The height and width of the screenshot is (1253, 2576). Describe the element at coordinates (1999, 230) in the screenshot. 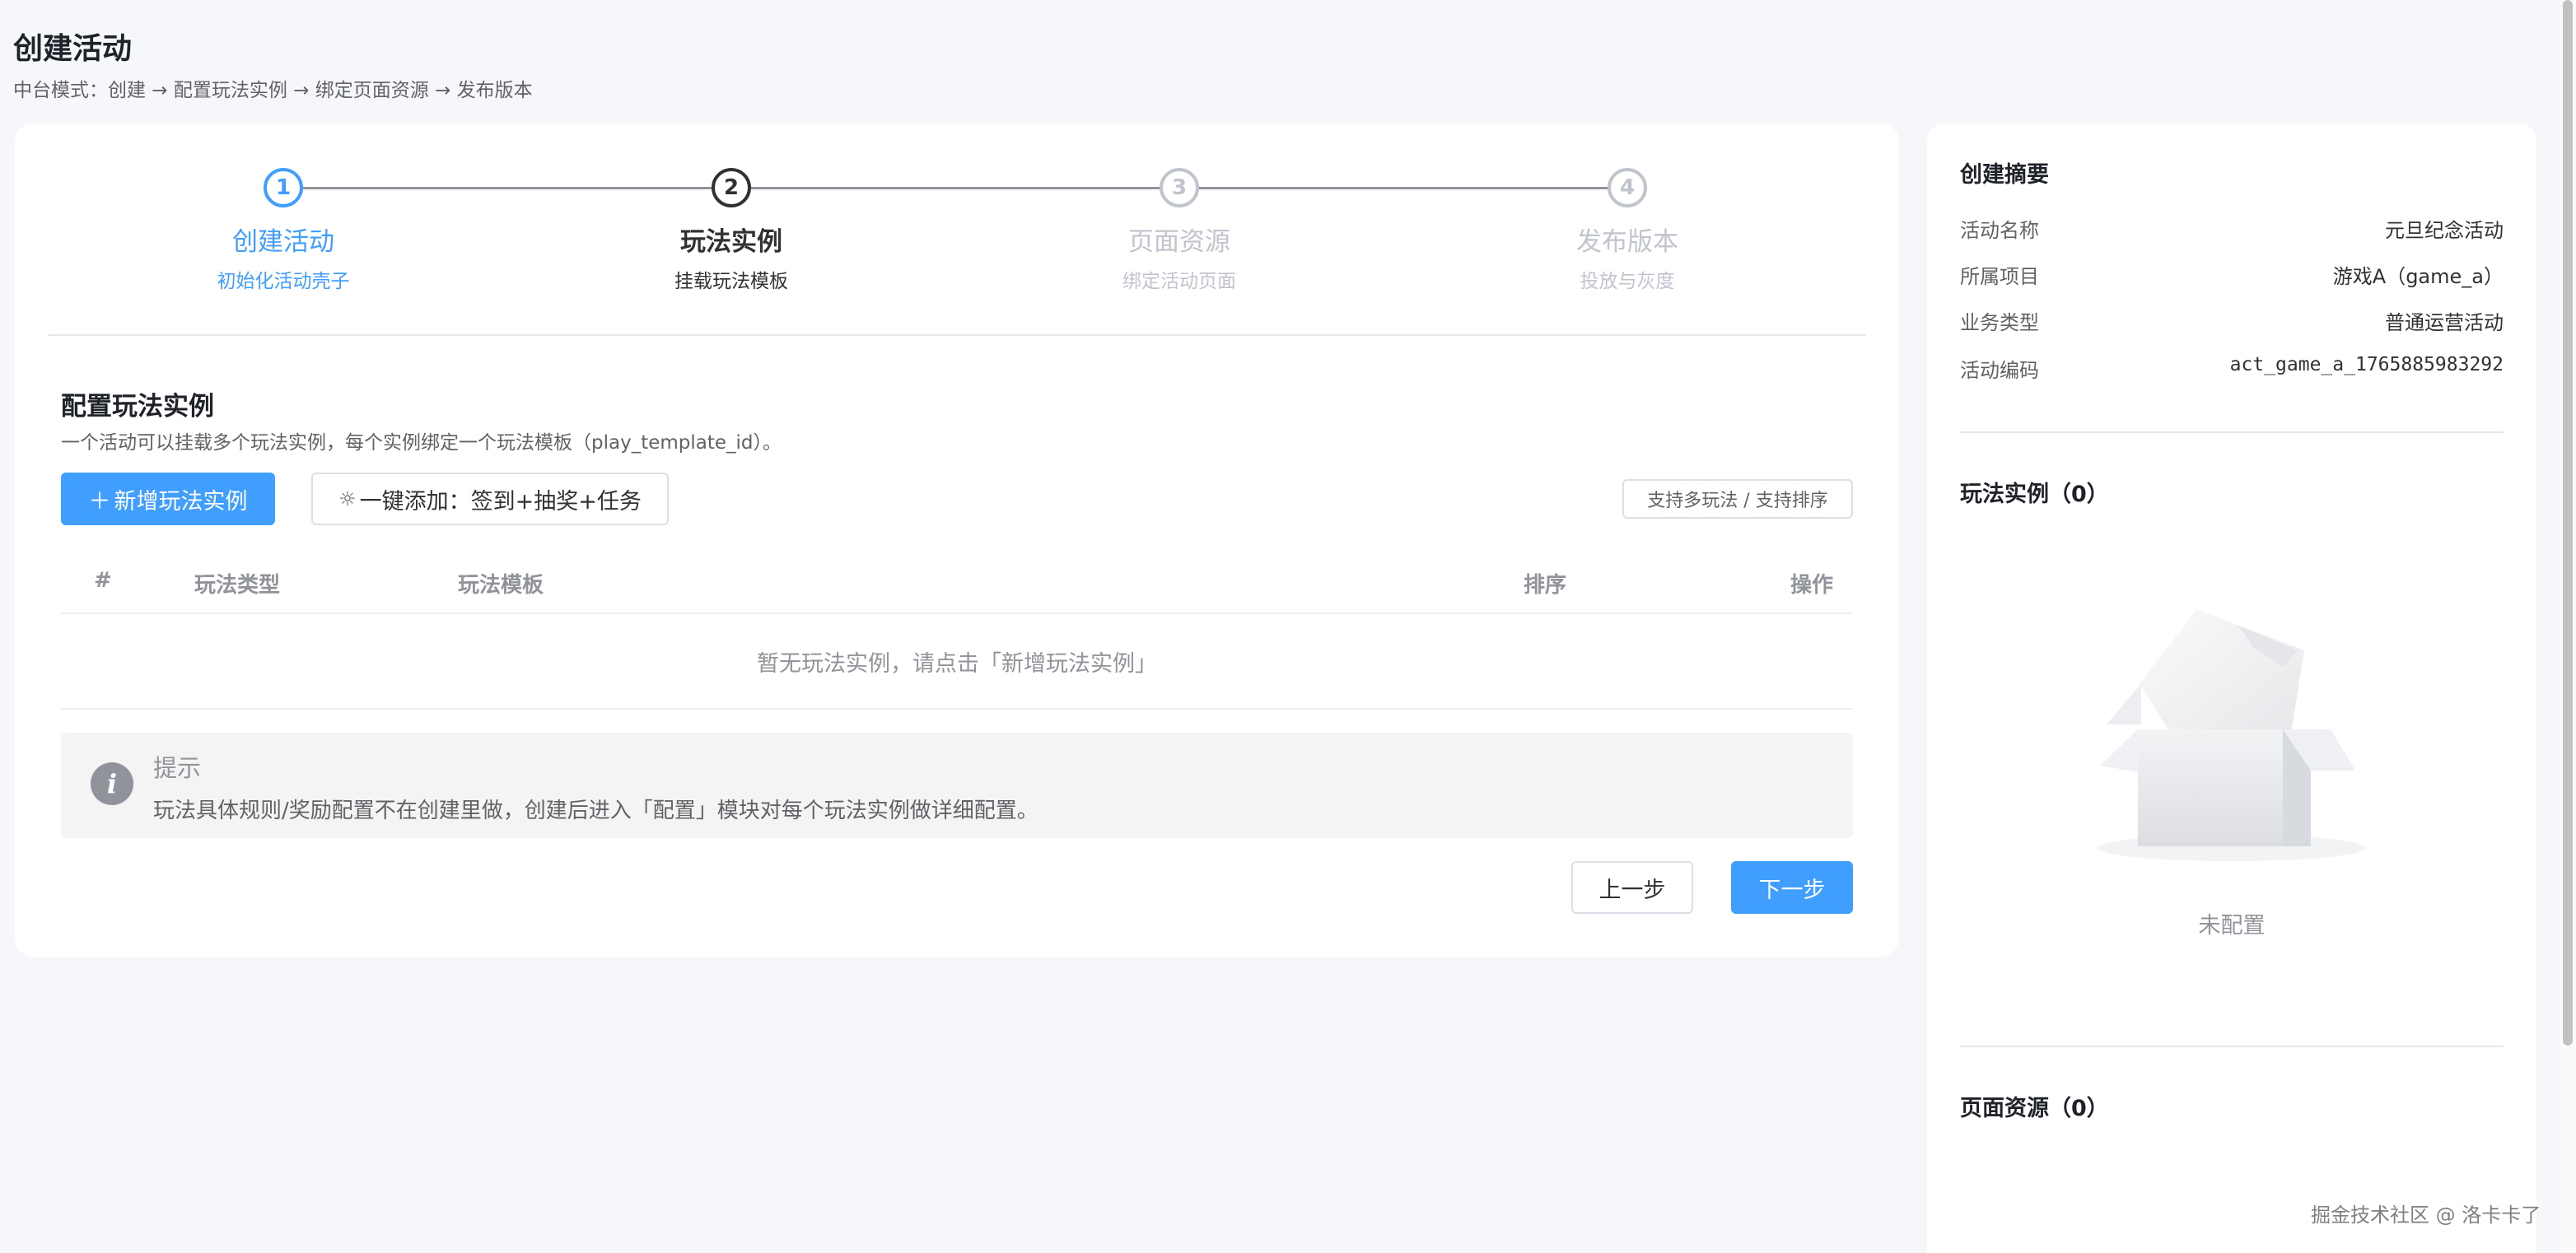

I see `summary-label: 活动名称` at that location.